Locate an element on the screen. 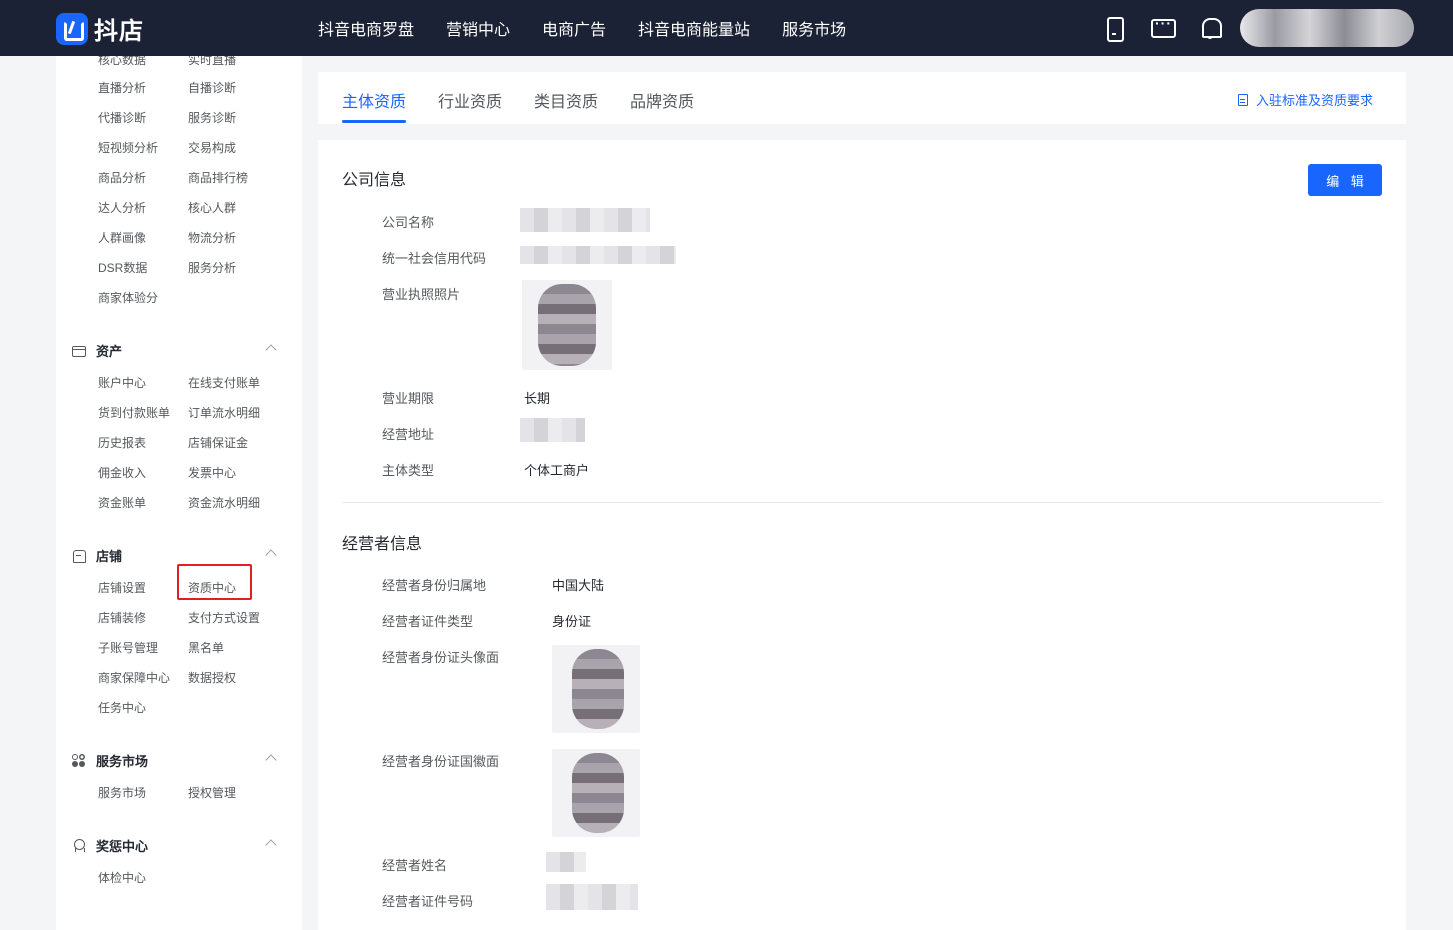 The image size is (1453, 930). field-label: 经营地址 is located at coordinates (408, 434).